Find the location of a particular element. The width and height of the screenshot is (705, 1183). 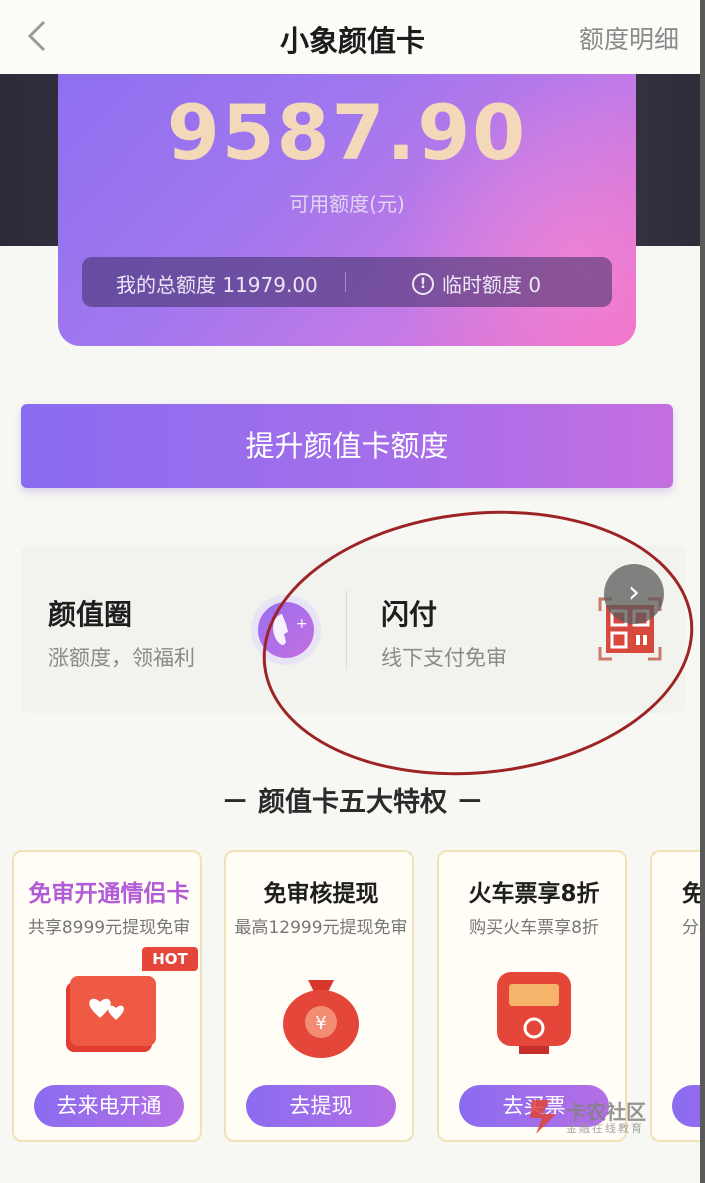

money-bag-icon: ¥ is located at coordinates (321, 1019).